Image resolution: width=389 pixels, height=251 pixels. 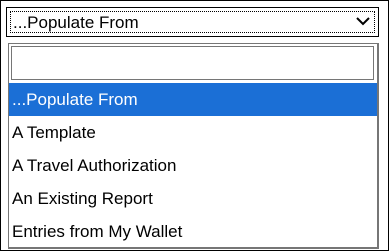 I want to click on select-value: ...Populate From, so click(x=76, y=22).